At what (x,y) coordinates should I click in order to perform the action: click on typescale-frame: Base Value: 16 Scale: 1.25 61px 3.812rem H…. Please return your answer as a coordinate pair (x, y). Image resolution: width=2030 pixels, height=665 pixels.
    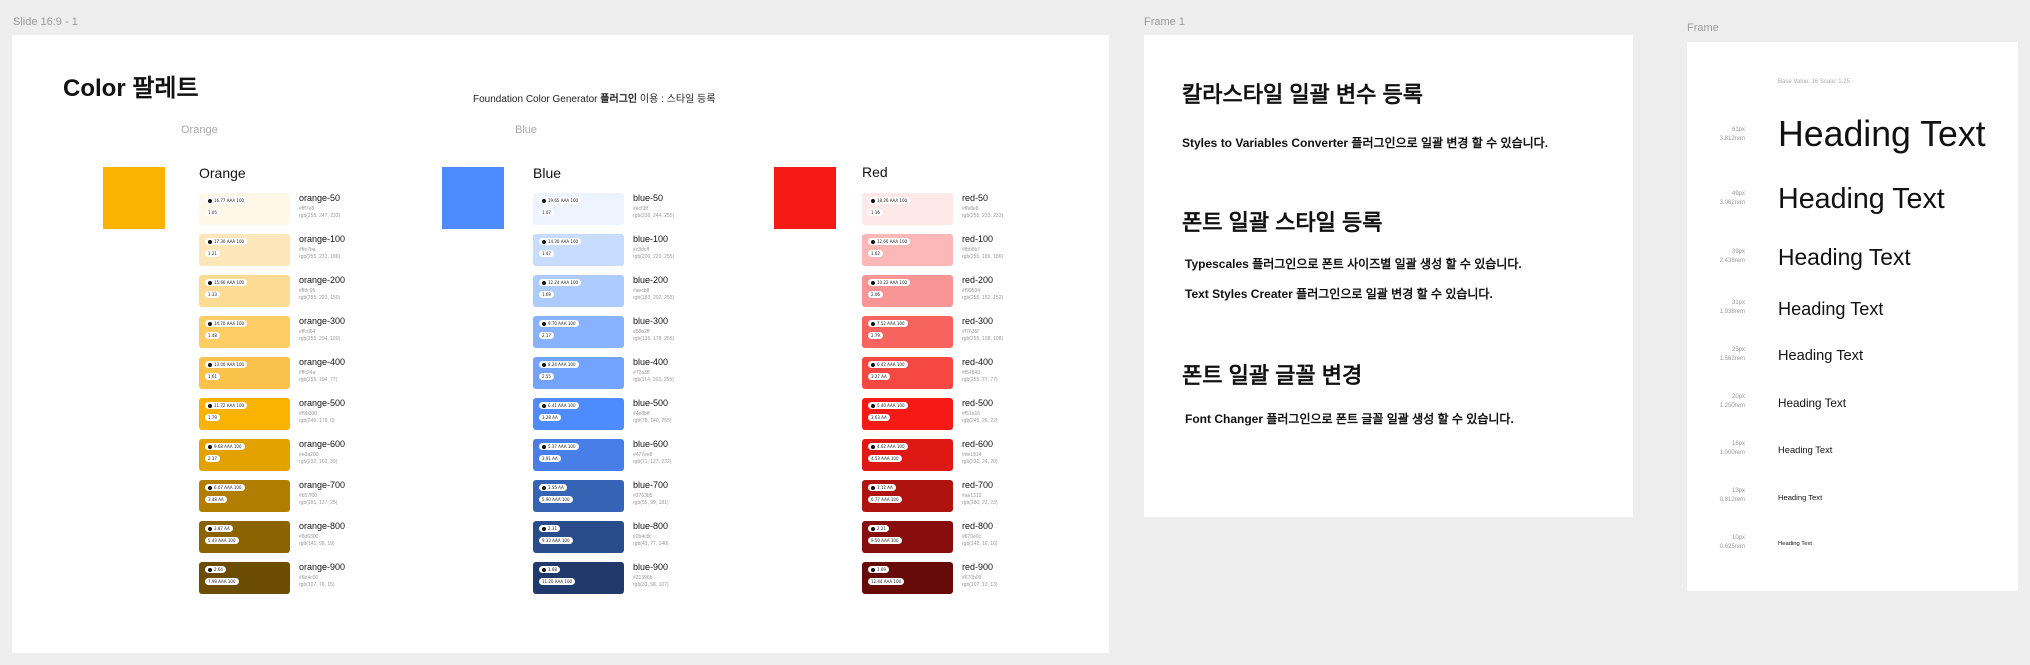
    Looking at the image, I should click on (1852, 316).